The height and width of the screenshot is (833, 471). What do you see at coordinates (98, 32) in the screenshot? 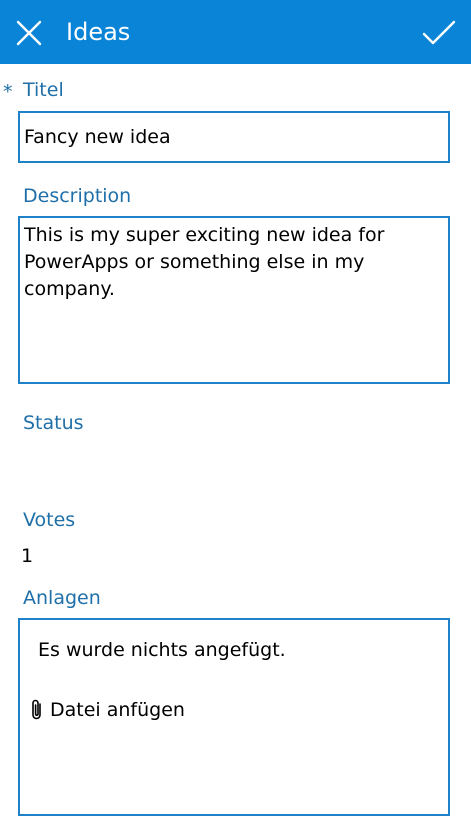
I see `page-title: Ideas` at bounding box center [98, 32].